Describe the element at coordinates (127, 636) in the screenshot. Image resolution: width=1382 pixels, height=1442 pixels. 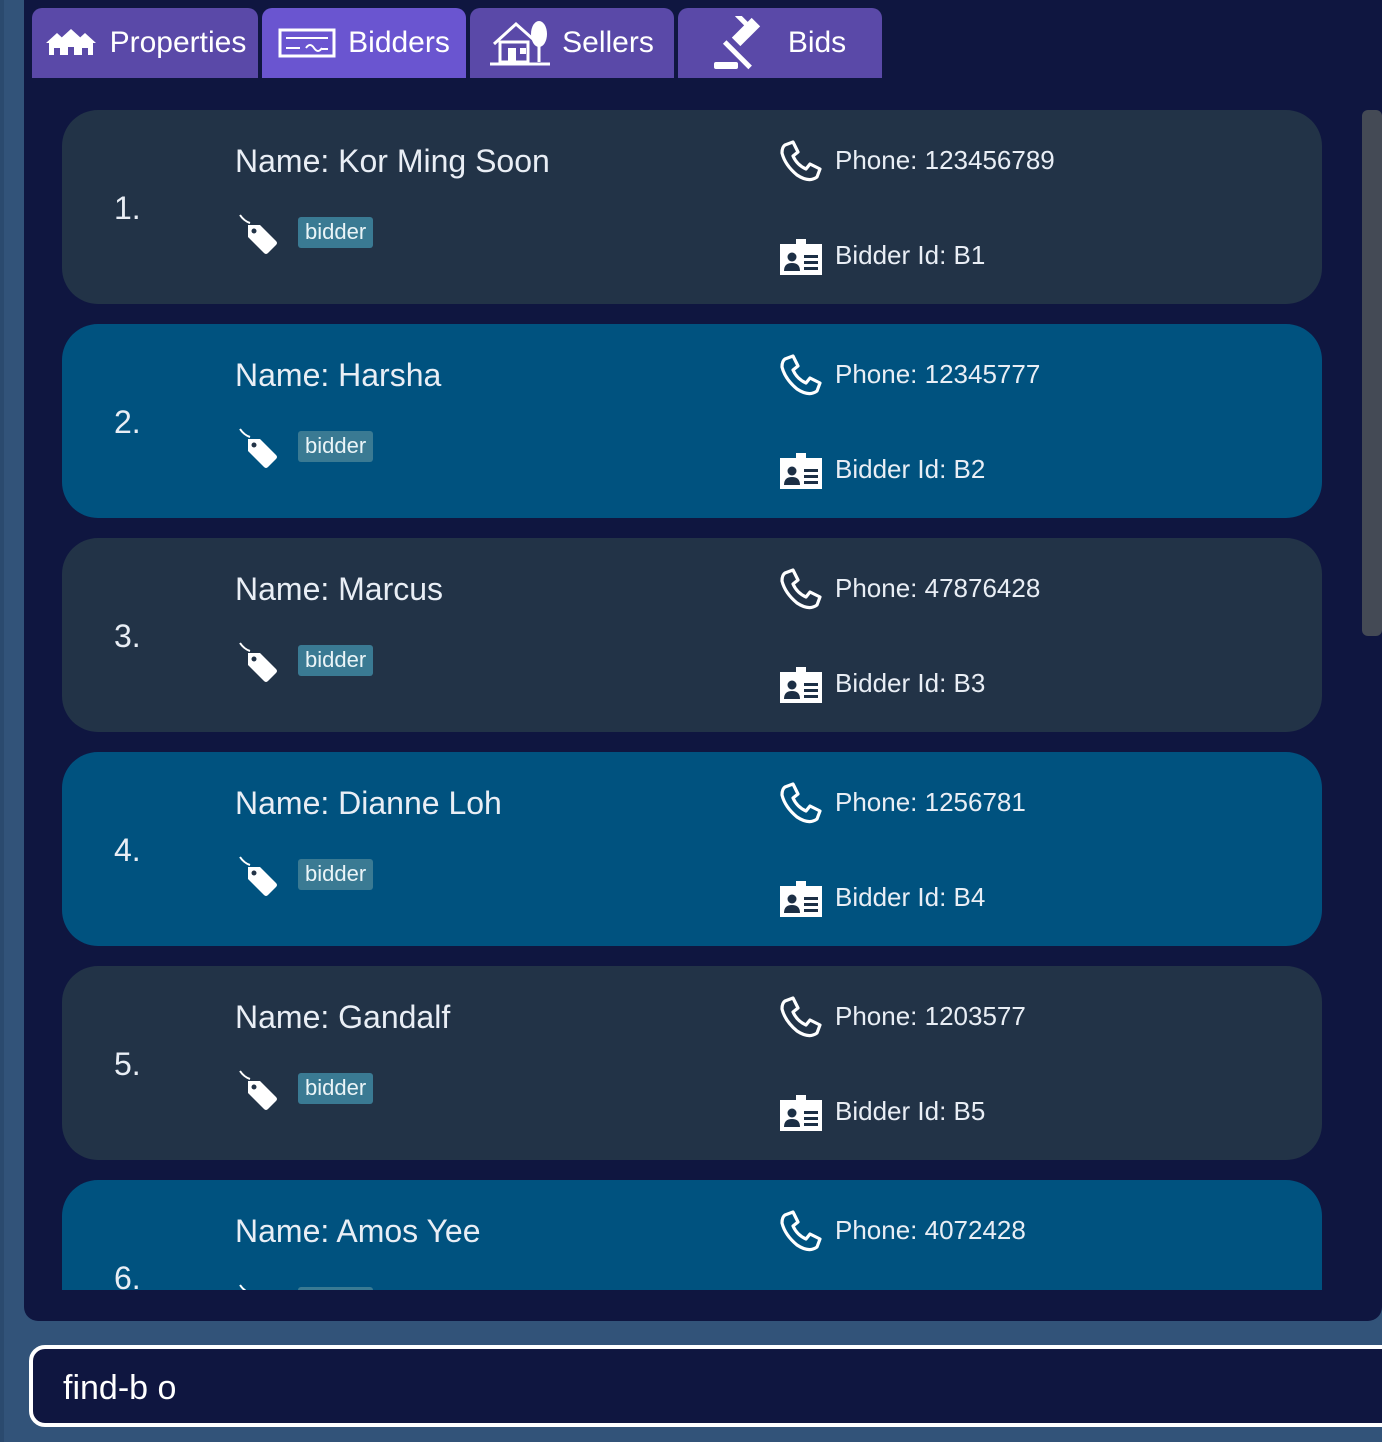
I see `bidder-index: 3.` at that location.